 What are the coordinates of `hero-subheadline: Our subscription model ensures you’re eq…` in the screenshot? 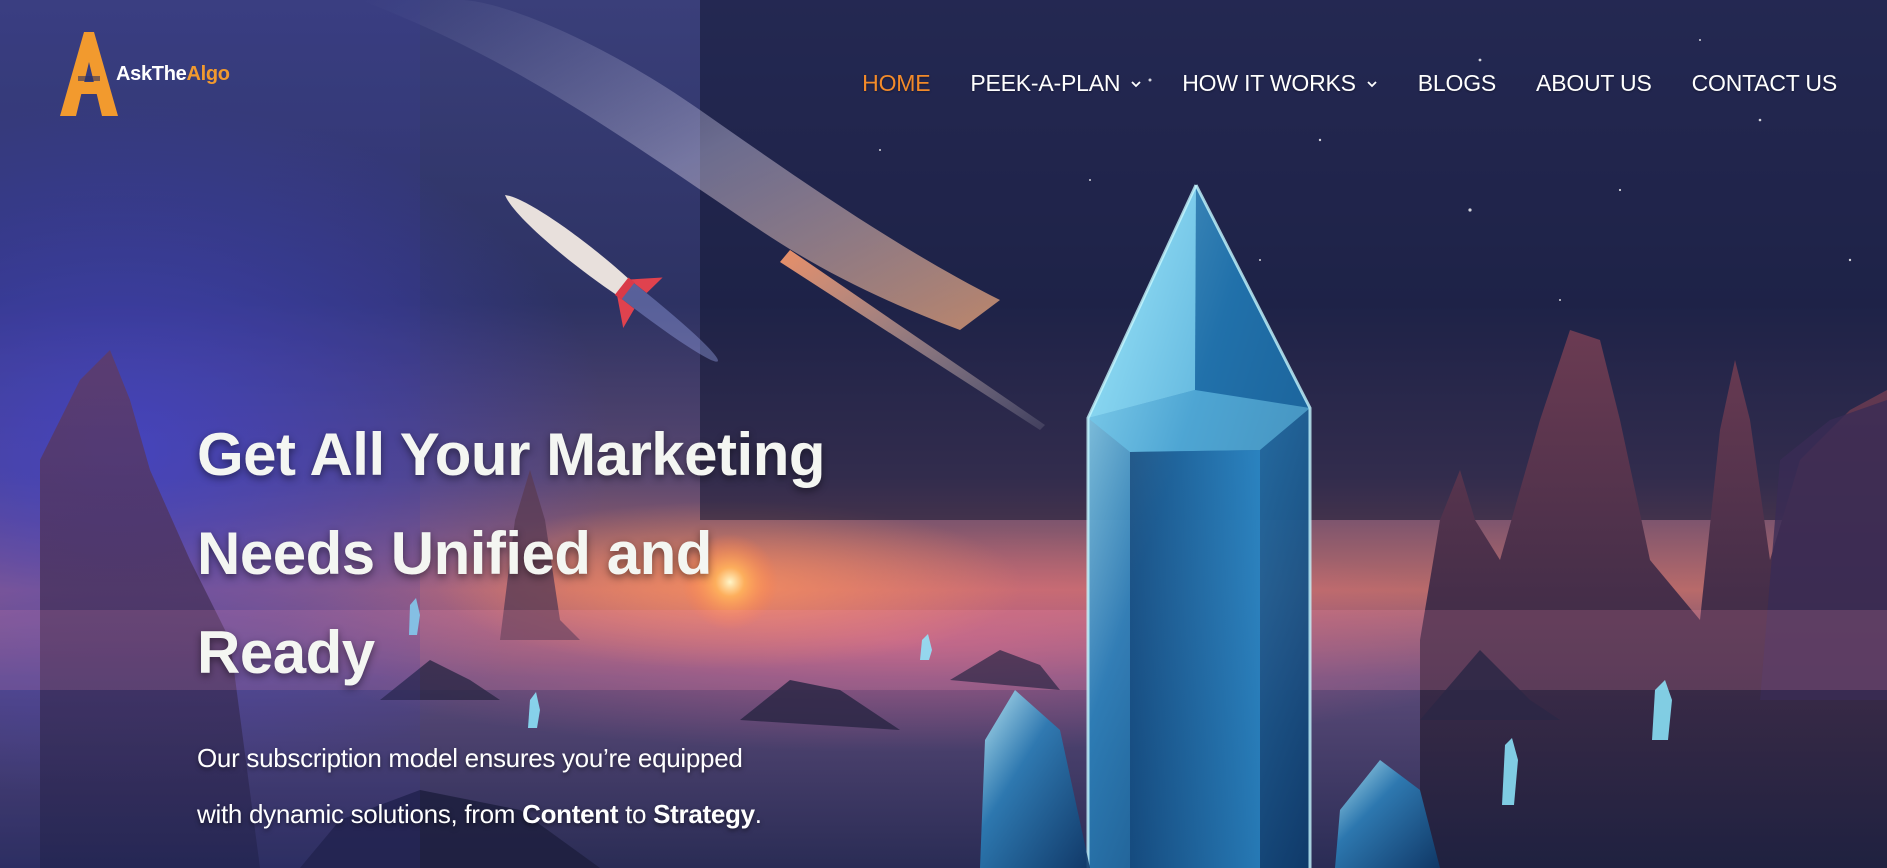 It's located at (517, 786).